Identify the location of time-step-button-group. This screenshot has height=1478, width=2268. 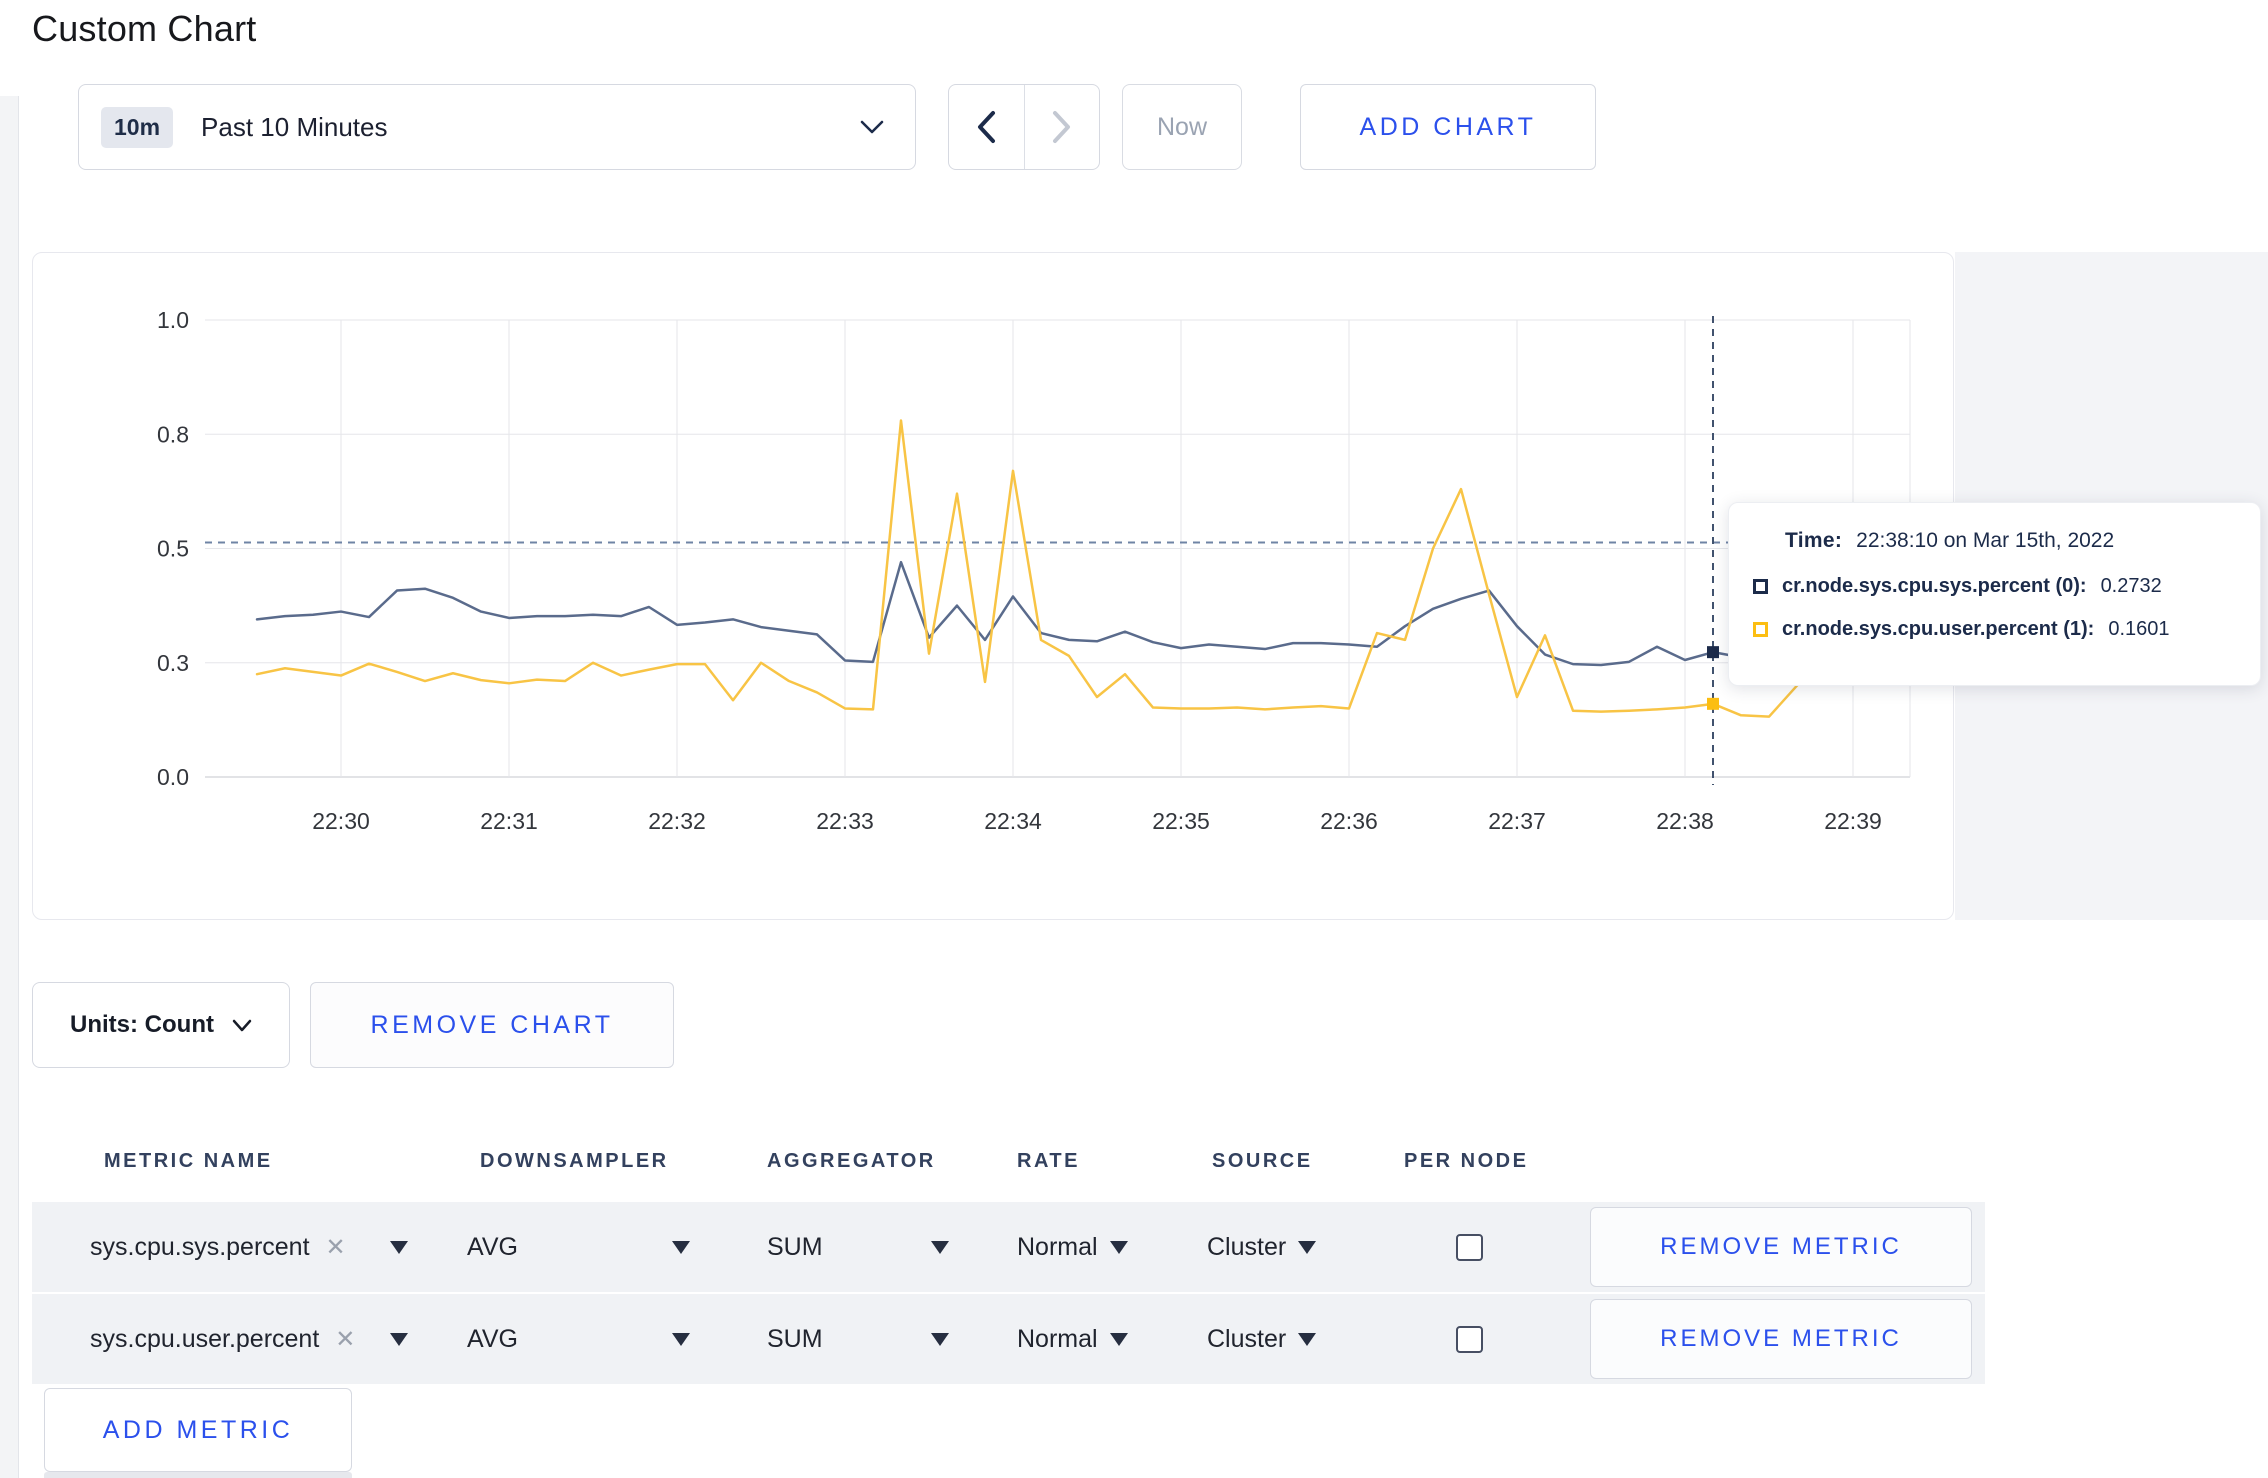
(1024, 127).